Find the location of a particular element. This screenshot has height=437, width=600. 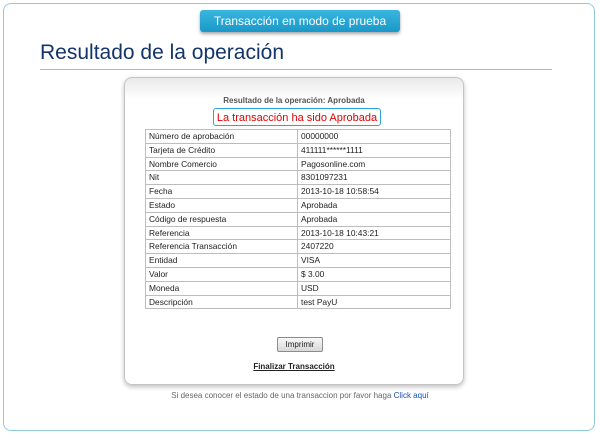

table-row: Código de respuesta Aprobada is located at coordinates (298, 219).